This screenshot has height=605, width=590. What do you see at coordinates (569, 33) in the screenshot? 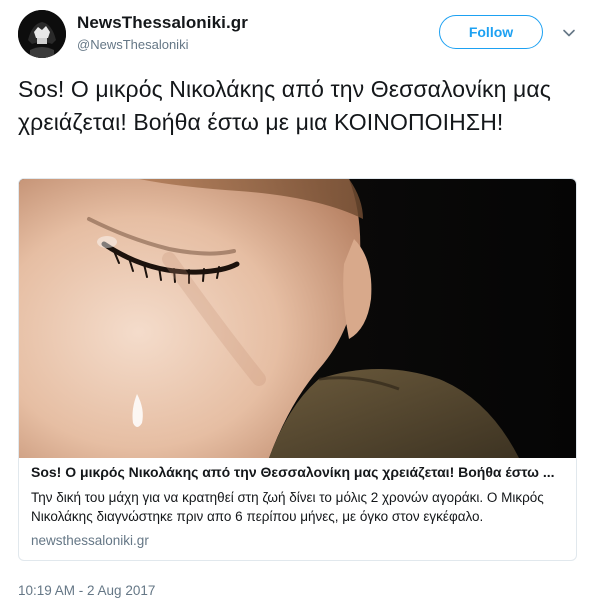
I see `chevron-down-icon` at bounding box center [569, 33].